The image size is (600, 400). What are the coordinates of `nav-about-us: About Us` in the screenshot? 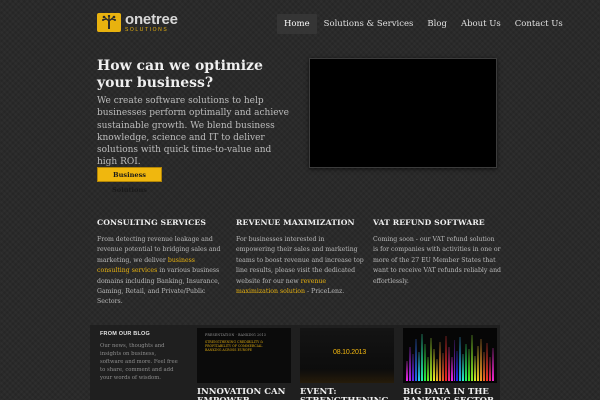 It's located at (481, 24).